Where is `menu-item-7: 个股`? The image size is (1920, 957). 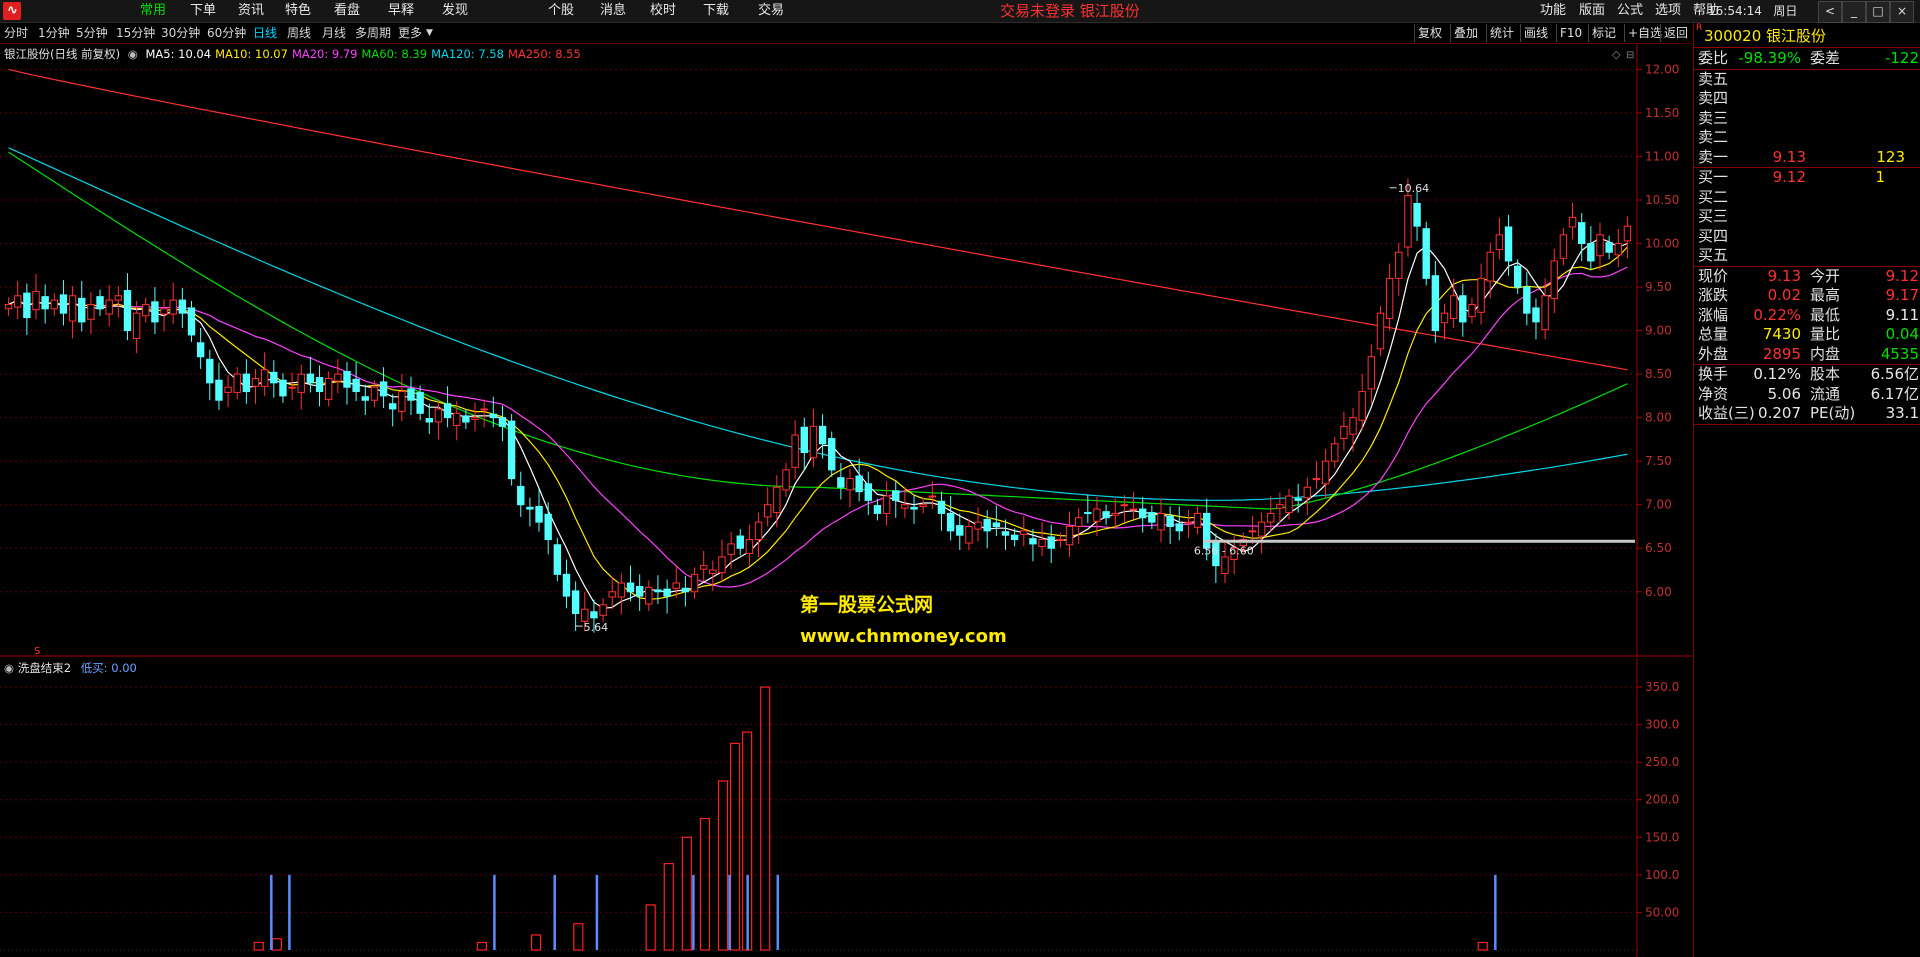 menu-item-7: 个股 is located at coordinates (561, 11).